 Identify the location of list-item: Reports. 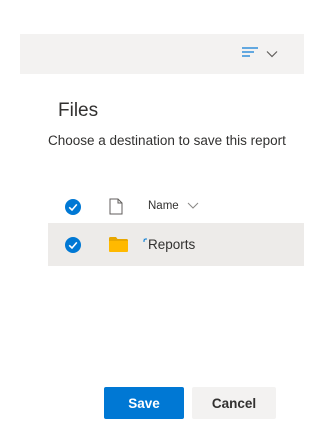
(176, 244).